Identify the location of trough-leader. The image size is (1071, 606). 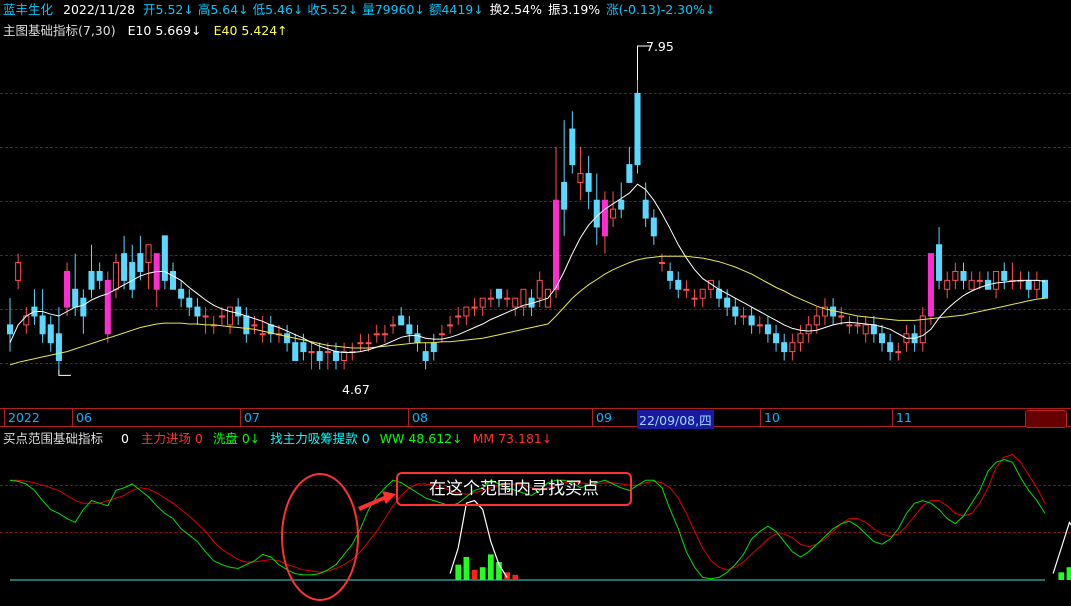
(64, 372).